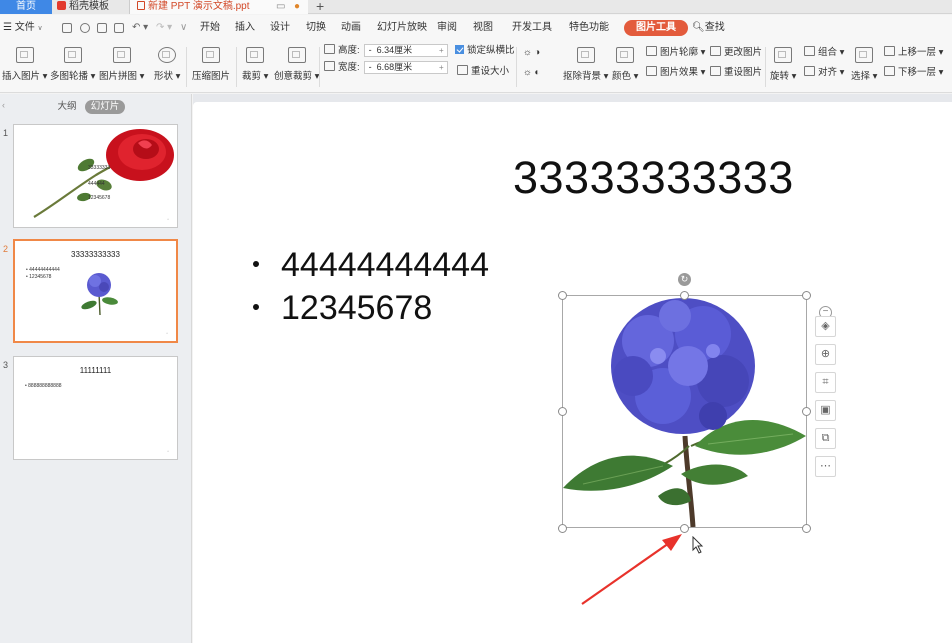  What do you see at coordinates (293, 76) in the screenshot?
I see `creative-crop-label: 创意裁剪` at bounding box center [293, 76].